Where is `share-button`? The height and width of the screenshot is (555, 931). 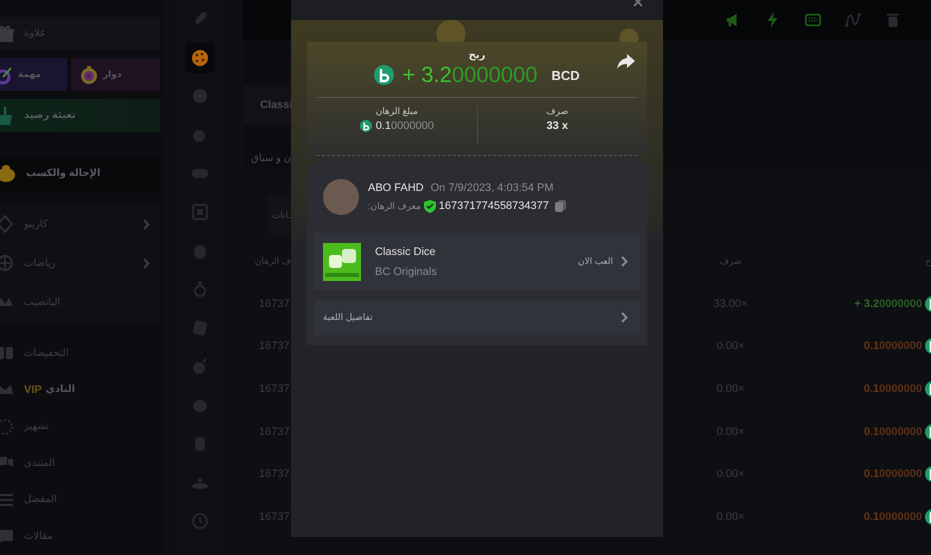 share-button is located at coordinates (626, 61).